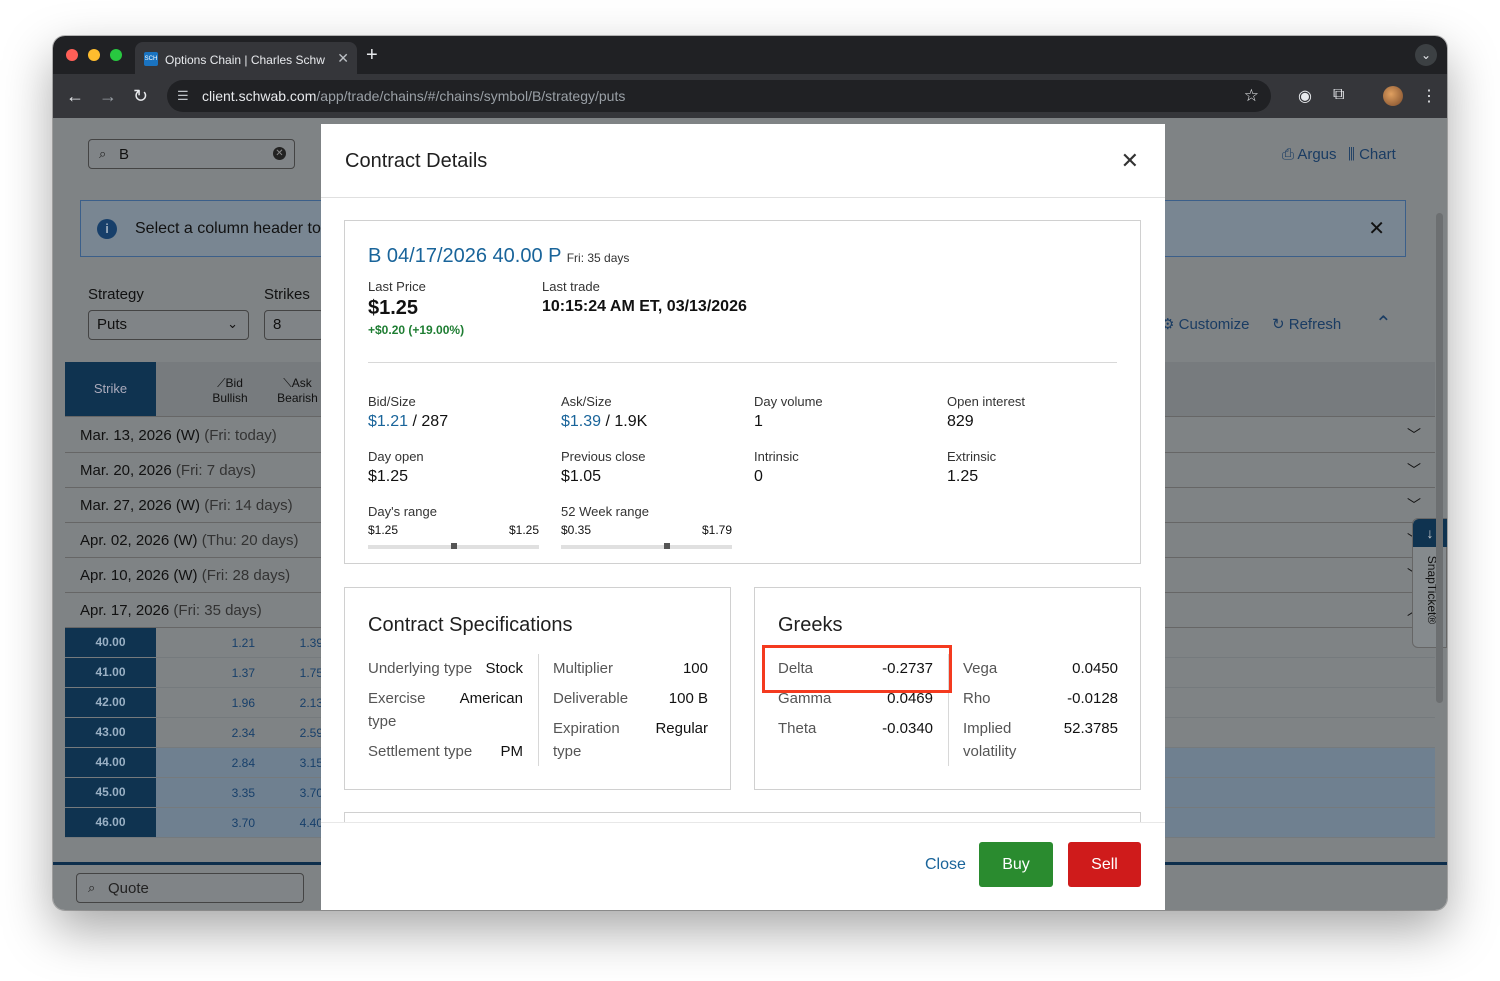 This screenshot has width=1500, height=981. Describe the element at coordinates (1306, 324) in the screenshot. I see `refresh-button: ↻ Refresh` at that location.